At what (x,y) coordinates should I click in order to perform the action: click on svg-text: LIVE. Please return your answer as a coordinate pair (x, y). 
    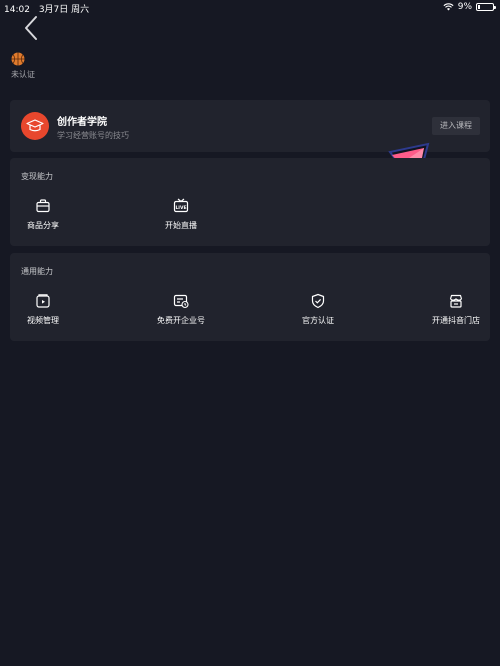
    Looking at the image, I should click on (180, 208).